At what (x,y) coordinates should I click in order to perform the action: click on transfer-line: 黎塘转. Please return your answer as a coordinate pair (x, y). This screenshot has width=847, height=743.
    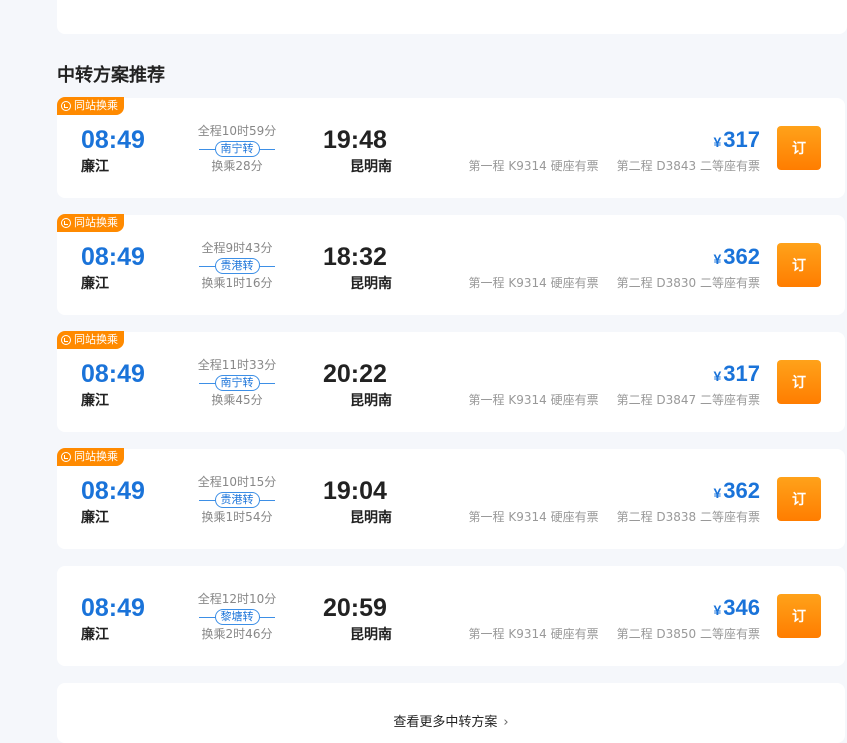
    Looking at the image, I should click on (237, 617).